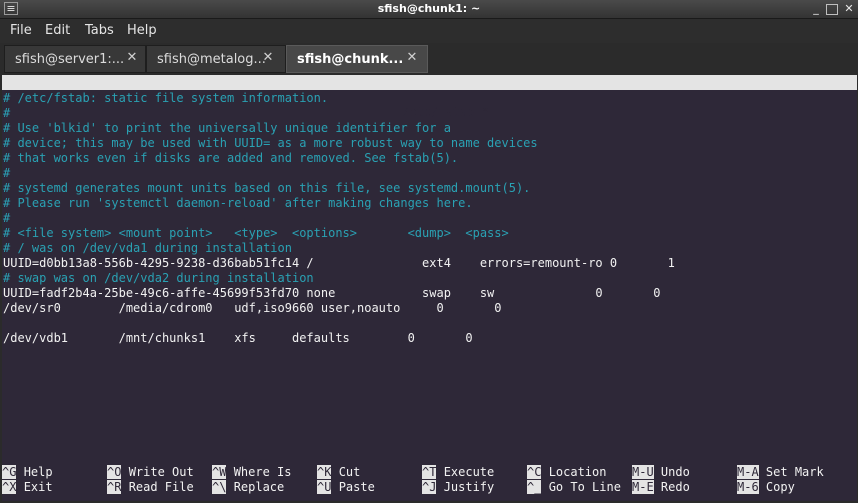 This screenshot has height=503, width=858. I want to click on shortcut-item: ^W Where Is, so click(251, 472).